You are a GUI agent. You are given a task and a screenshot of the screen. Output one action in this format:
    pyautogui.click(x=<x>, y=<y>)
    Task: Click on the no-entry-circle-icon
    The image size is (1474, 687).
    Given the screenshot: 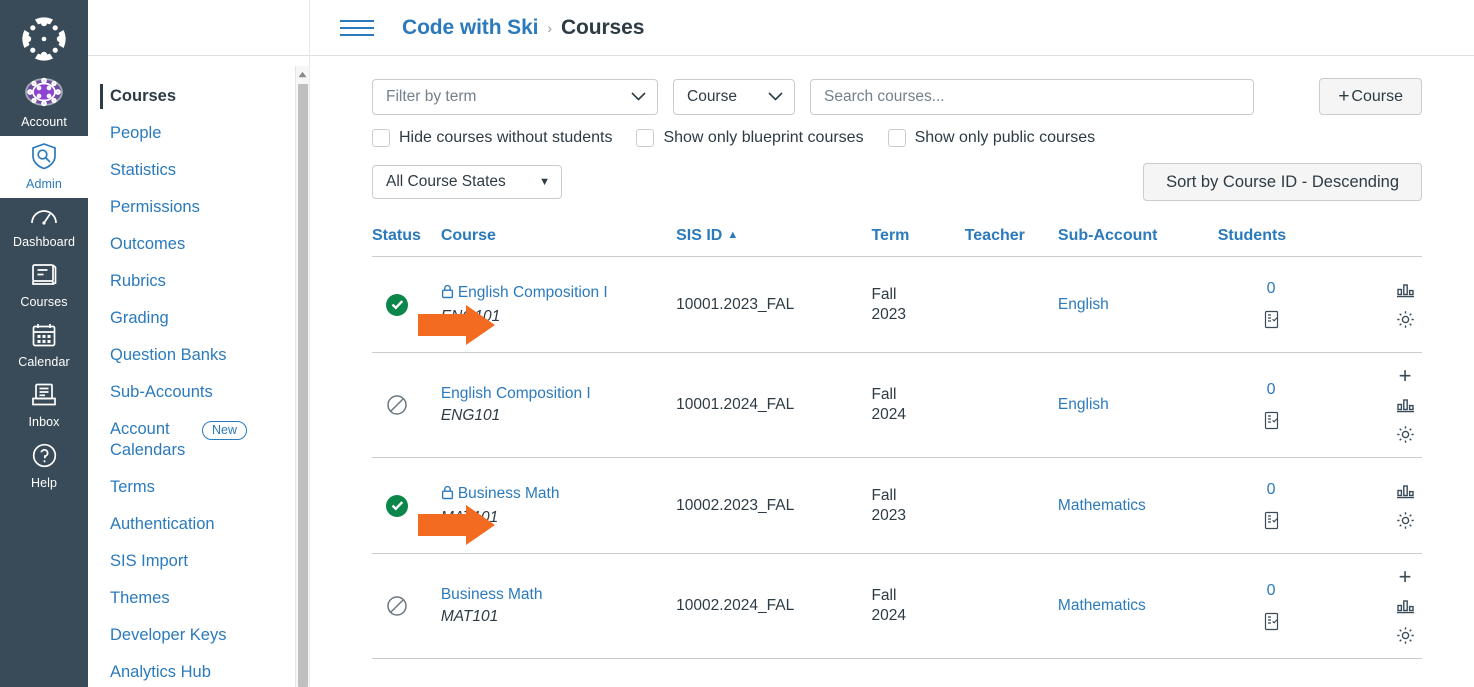 What is the action you would take?
    pyautogui.click(x=397, y=405)
    